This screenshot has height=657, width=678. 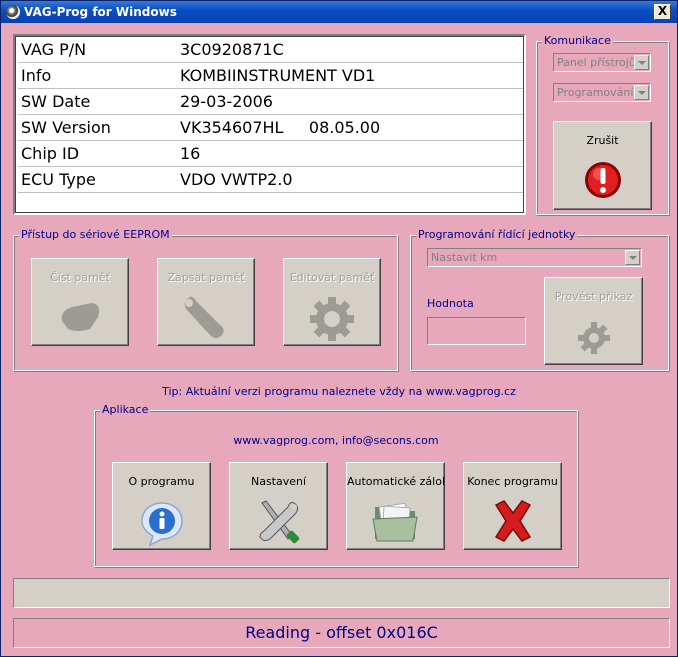 I want to click on info-icon, so click(x=161, y=524).